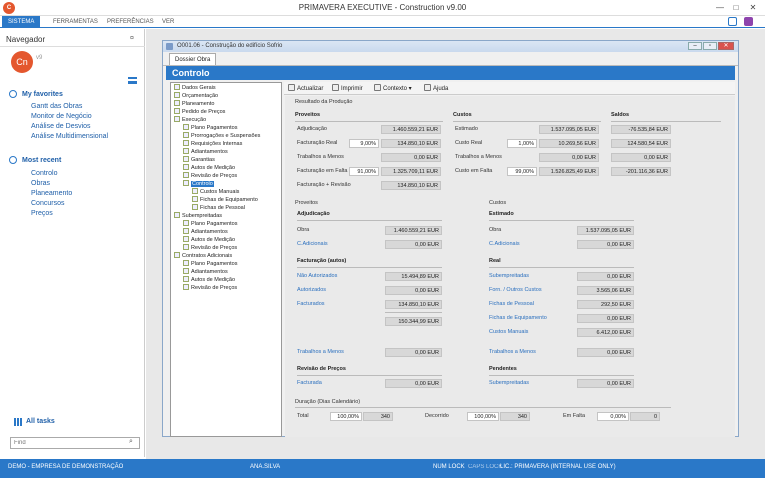  What do you see at coordinates (40, 421) in the screenshot?
I see `all-tasks-link: All tasks` at bounding box center [40, 421].